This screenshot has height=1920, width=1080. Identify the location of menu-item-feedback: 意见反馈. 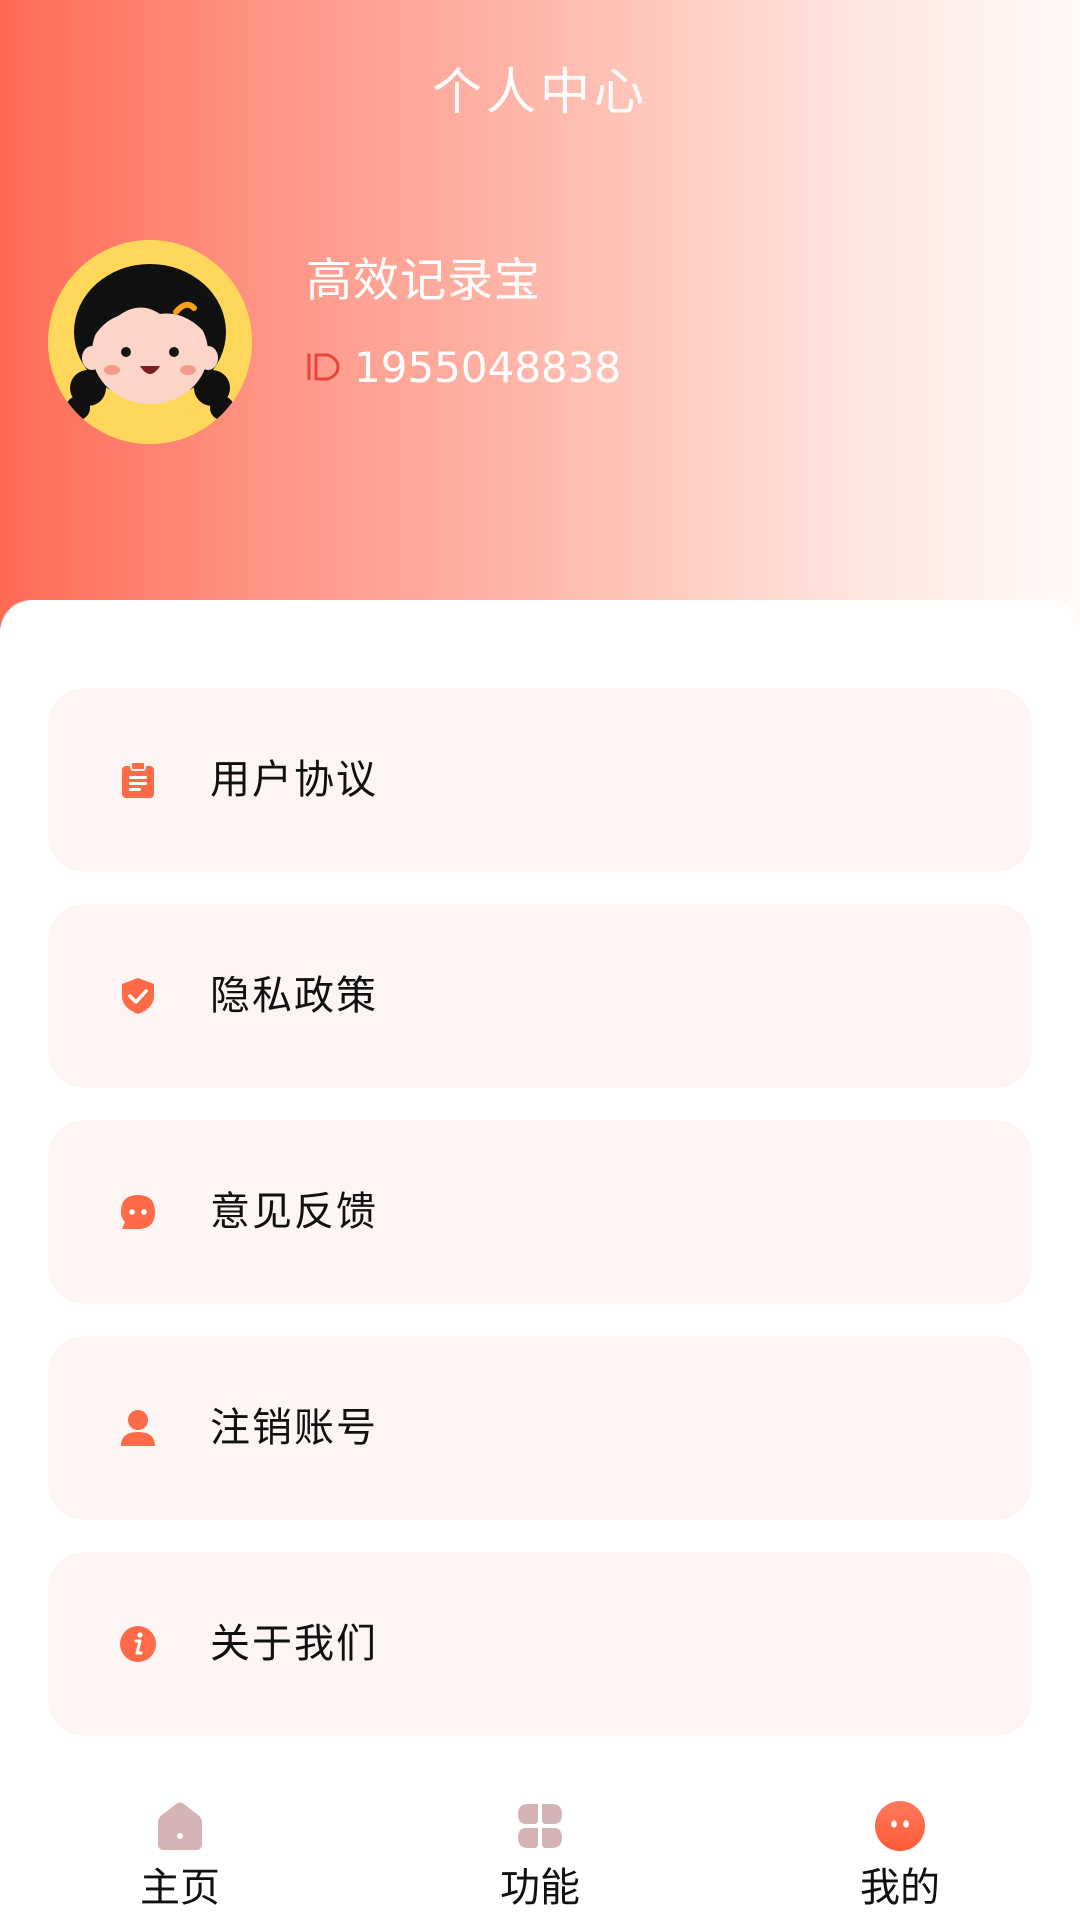
(540, 1212).